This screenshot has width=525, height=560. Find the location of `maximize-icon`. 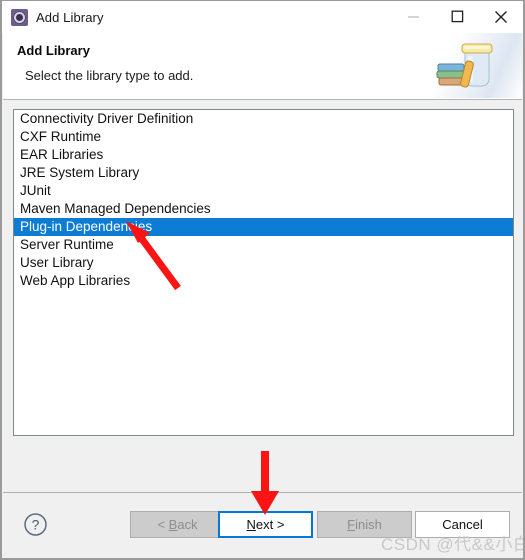

maximize-icon is located at coordinates (457, 16).